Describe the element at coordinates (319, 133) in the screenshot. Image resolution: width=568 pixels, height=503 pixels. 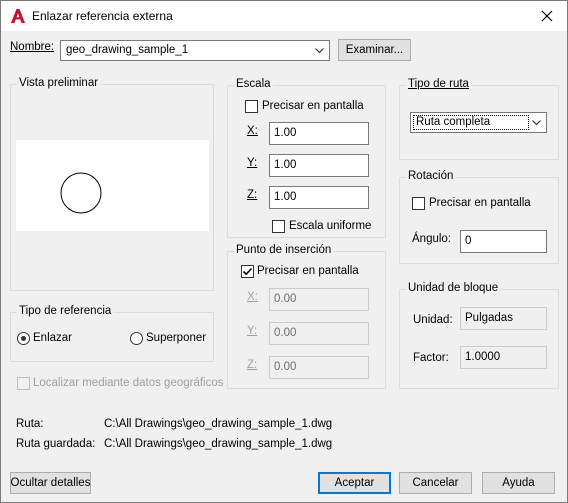
I see `scale-x-input: 1.00` at that location.